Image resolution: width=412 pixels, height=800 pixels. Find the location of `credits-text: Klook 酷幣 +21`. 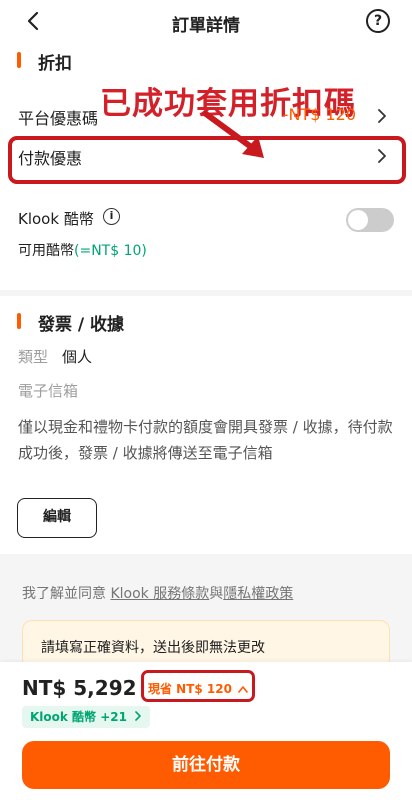

credits-text: Klook 酷幣 +21 is located at coordinates (78, 717).